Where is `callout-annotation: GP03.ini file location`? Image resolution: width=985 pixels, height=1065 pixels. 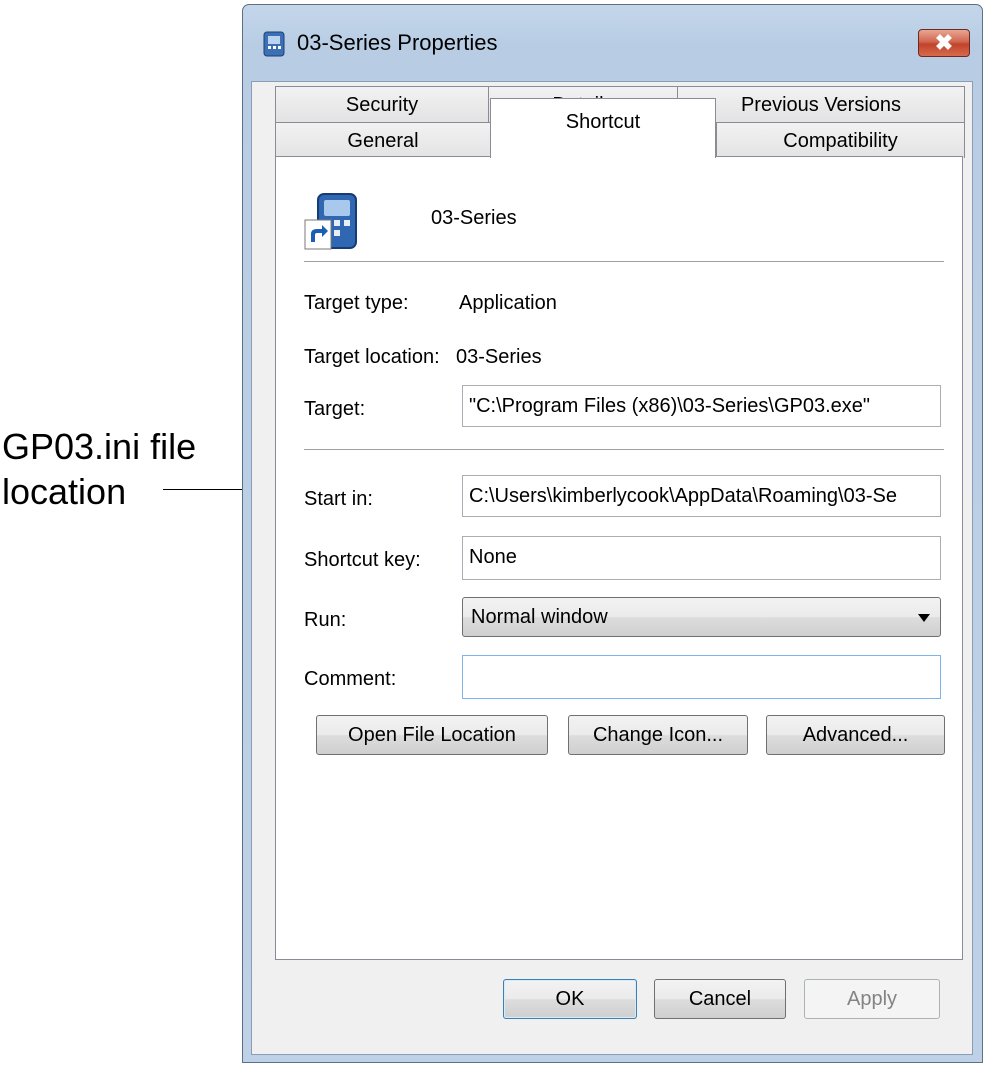
callout-annotation: GP03.ini file location is located at coordinates (99, 469).